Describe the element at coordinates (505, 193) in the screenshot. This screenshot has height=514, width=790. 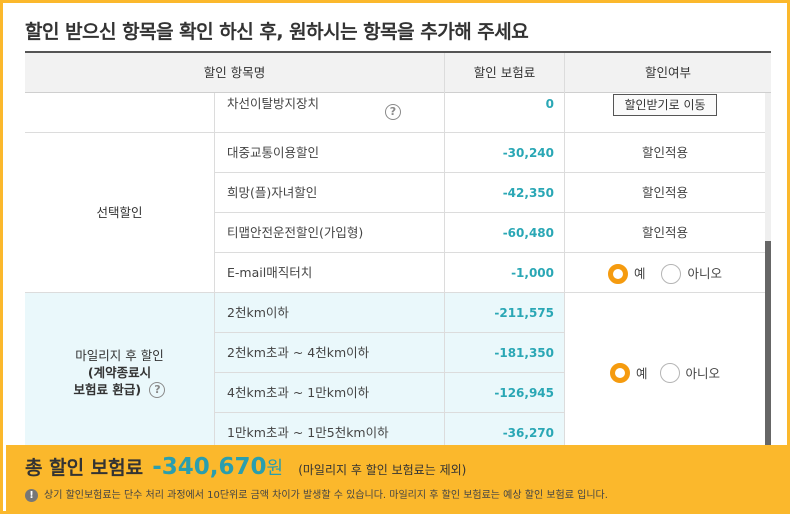
I see `item-amount: -42,350` at that location.